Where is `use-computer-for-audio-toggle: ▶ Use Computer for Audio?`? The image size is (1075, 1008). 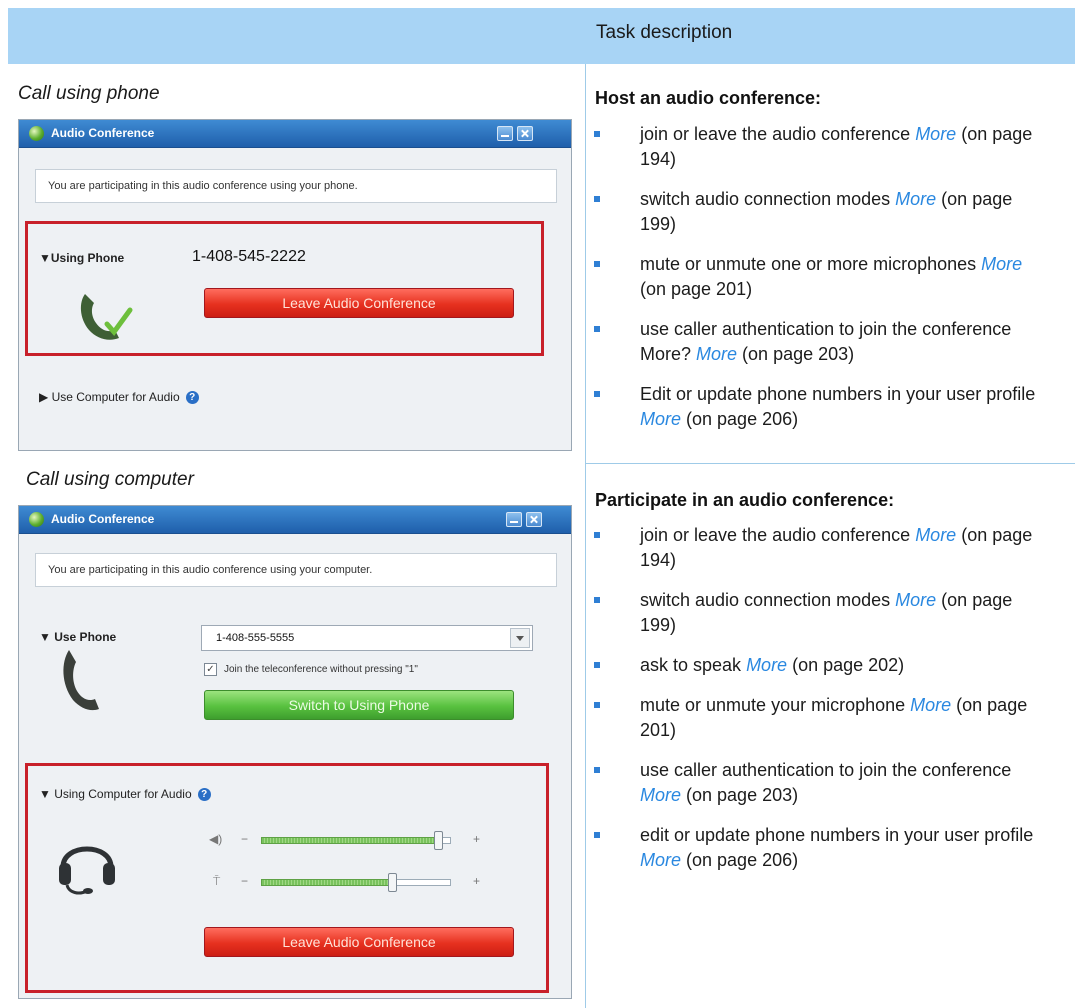
use-computer-for-audio-toggle: ▶ Use Computer for Audio? is located at coordinates (119, 397).